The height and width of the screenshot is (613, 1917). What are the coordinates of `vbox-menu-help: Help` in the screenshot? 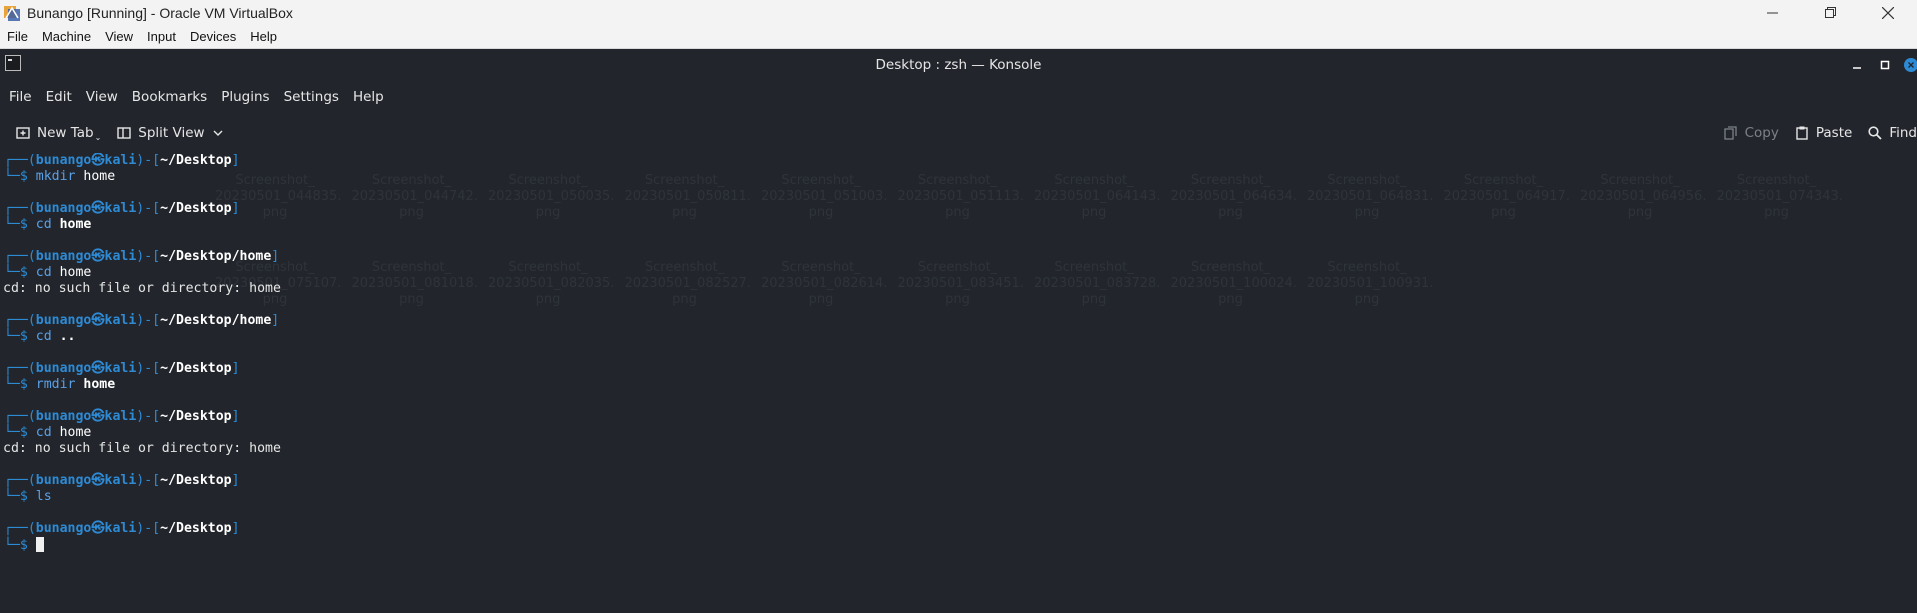 It's located at (263, 37).